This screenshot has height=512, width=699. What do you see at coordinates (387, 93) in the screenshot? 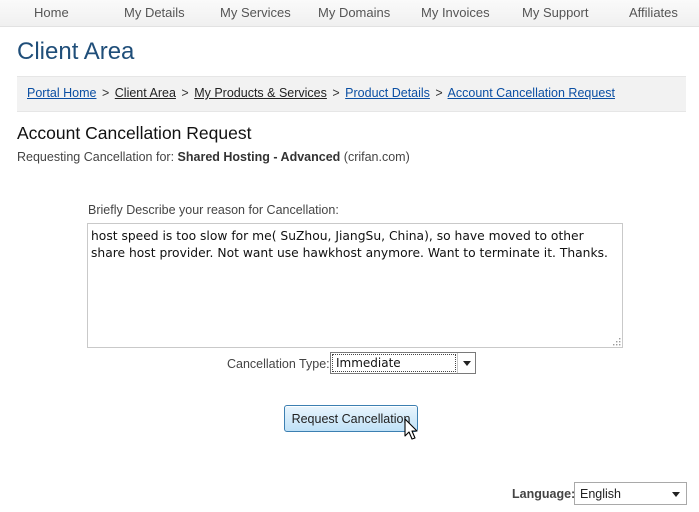
I see `breadcrumb-product-details: Product Details` at bounding box center [387, 93].